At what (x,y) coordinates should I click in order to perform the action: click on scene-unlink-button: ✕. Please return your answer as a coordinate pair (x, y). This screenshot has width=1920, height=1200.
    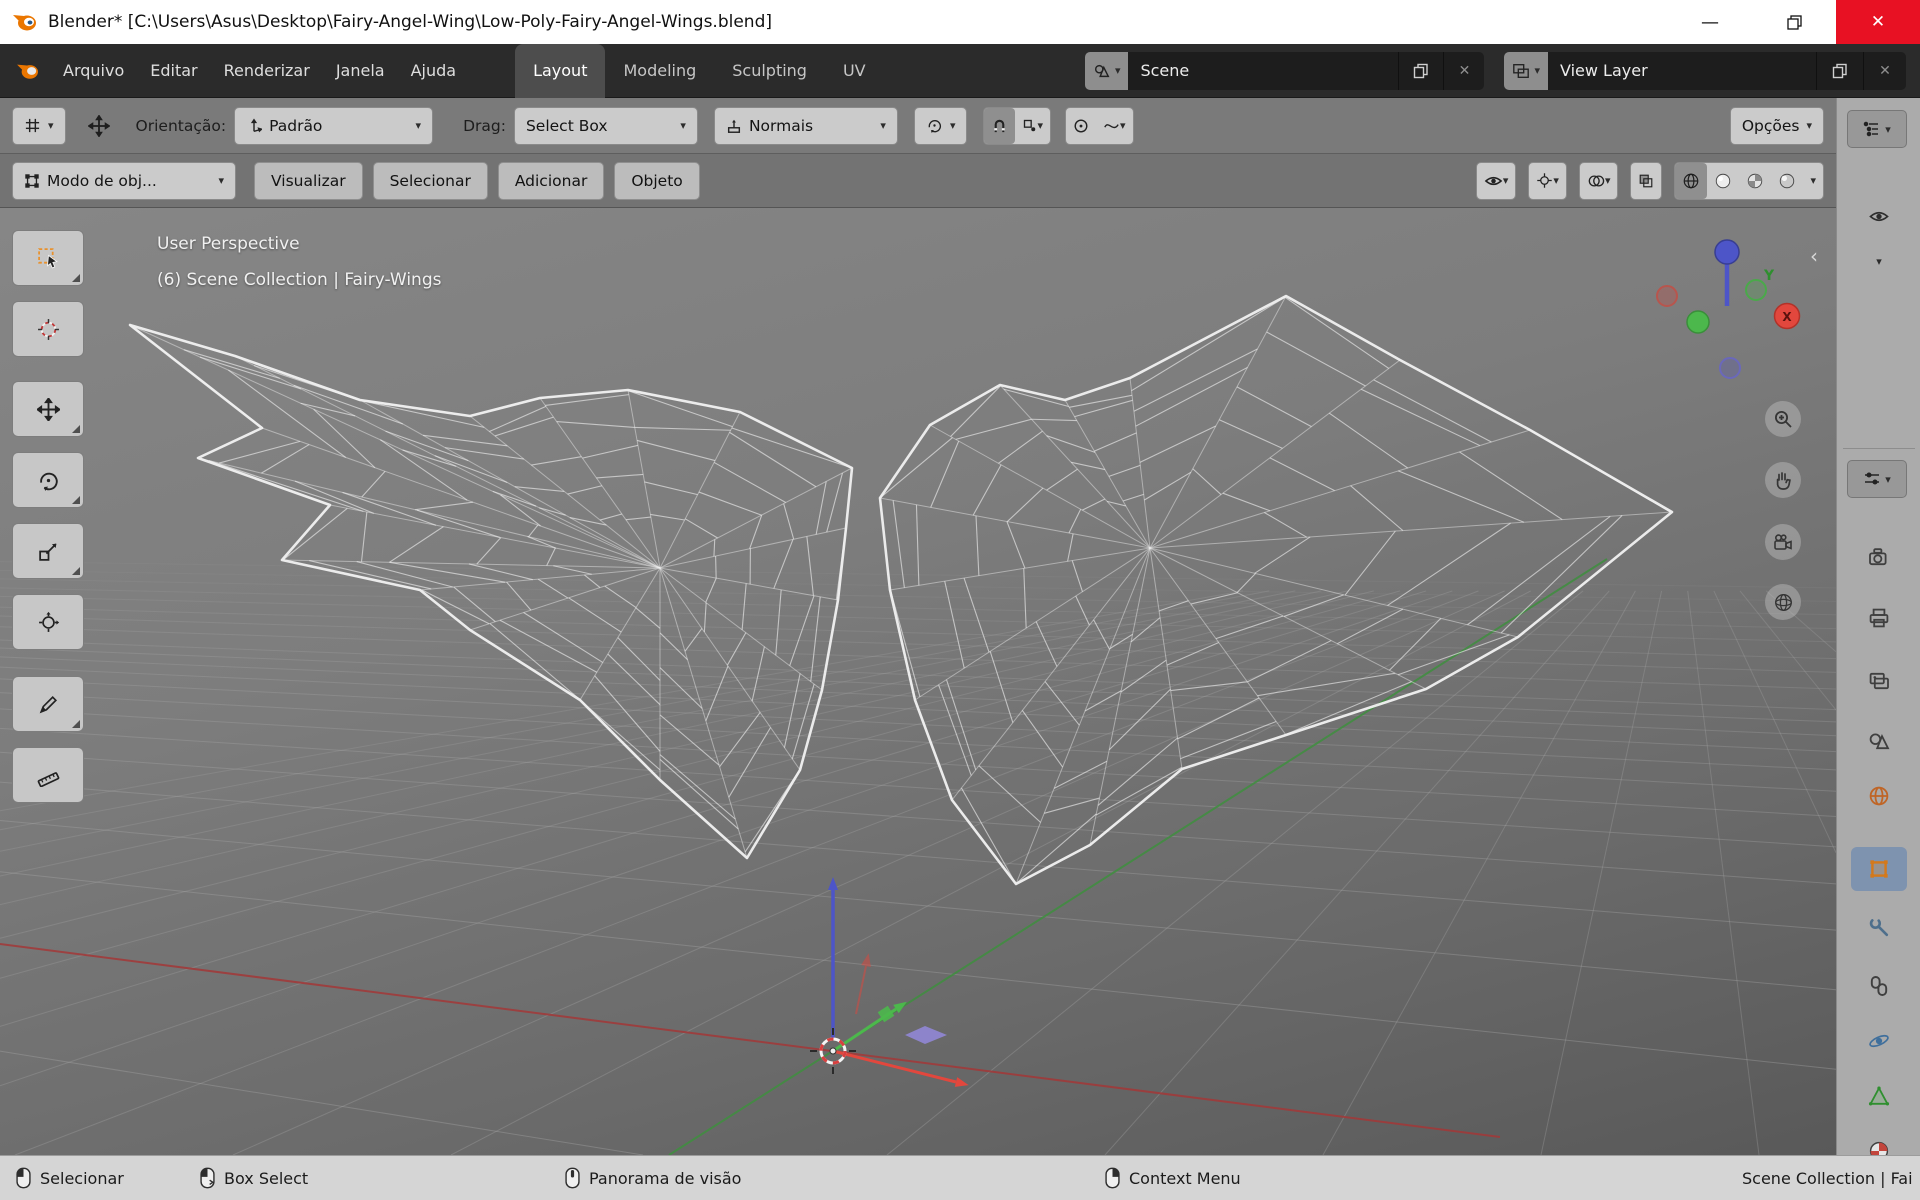
    Looking at the image, I should click on (1464, 70).